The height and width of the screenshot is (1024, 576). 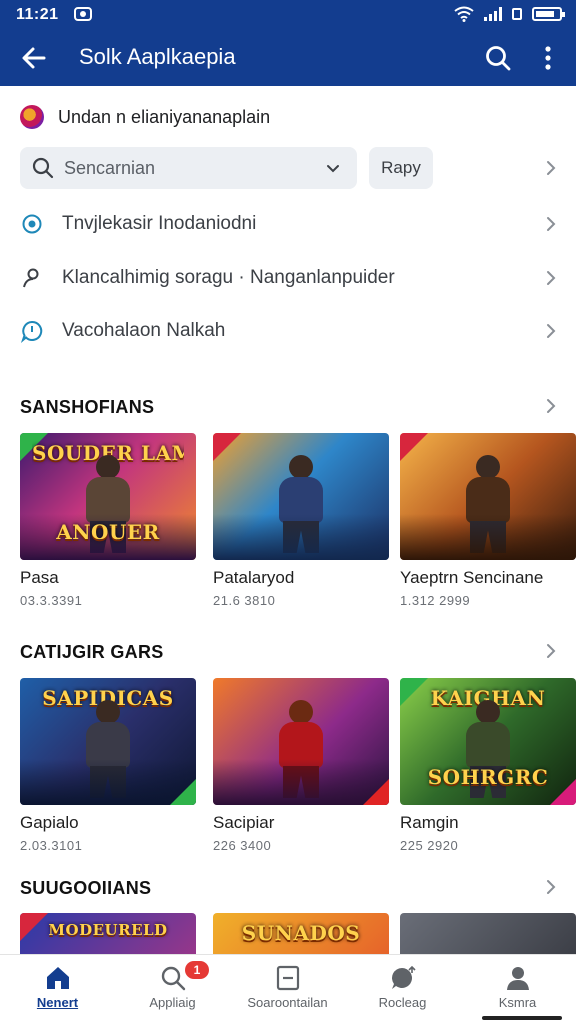 I want to click on app-bar: Solk Aaplkaepia, so click(x=288, y=58).